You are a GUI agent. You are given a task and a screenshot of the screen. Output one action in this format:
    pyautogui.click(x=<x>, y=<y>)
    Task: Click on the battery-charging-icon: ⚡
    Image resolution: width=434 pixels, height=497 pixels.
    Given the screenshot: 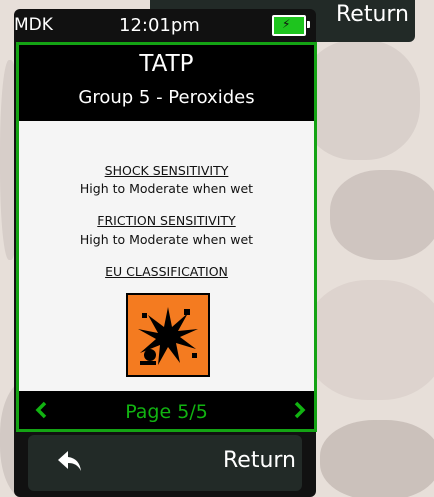 What is the action you would take?
    pyautogui.click(x=291, y=25)
    